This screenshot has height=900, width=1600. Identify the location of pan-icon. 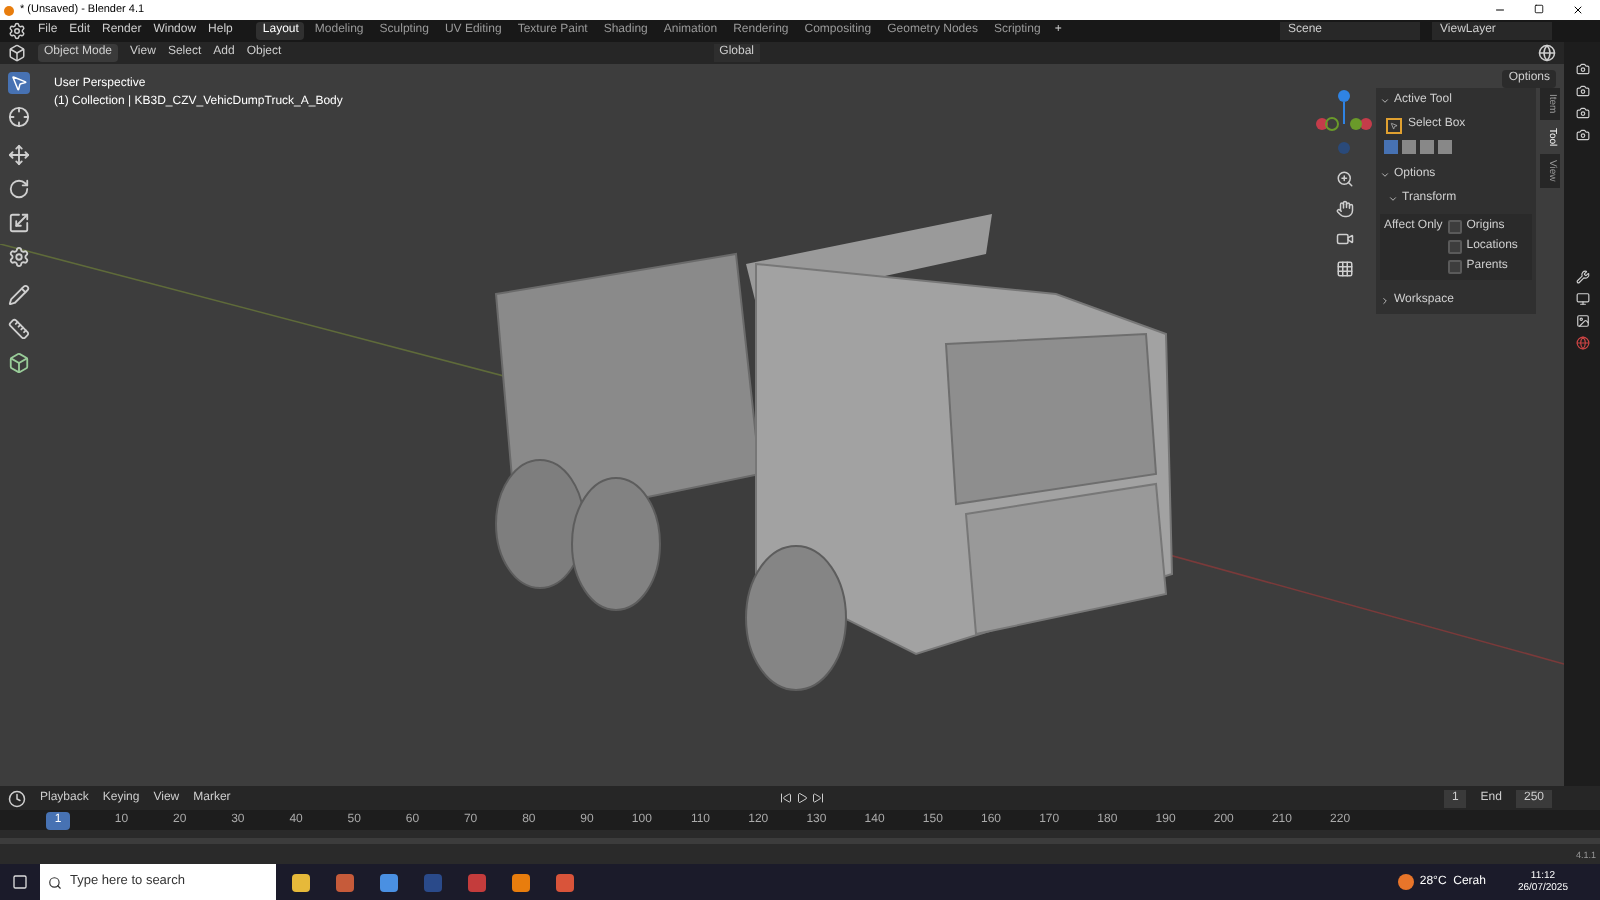
(1344, 209).